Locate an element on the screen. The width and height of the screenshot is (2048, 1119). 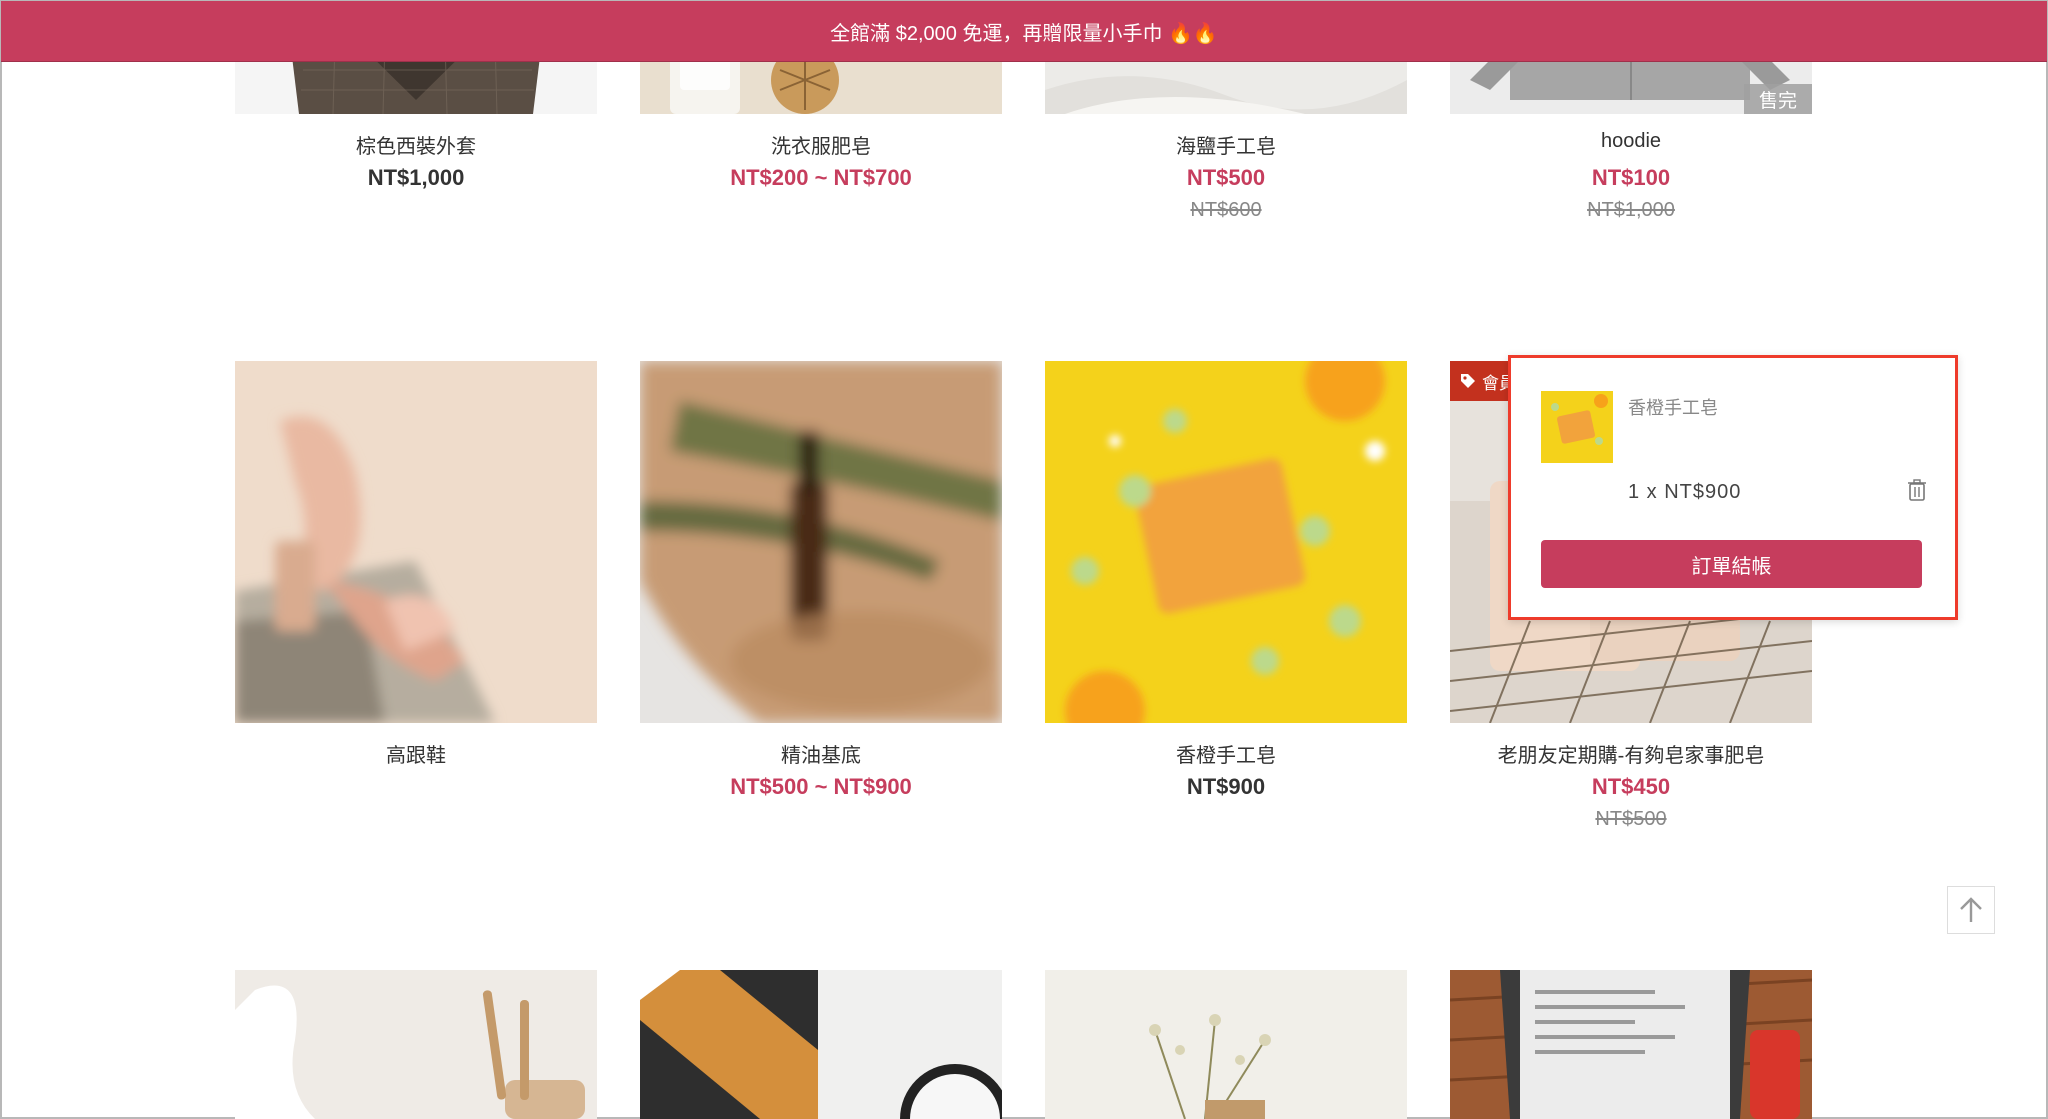
product-name: 香橙手工皂 is located at coordinates (1226, 753).